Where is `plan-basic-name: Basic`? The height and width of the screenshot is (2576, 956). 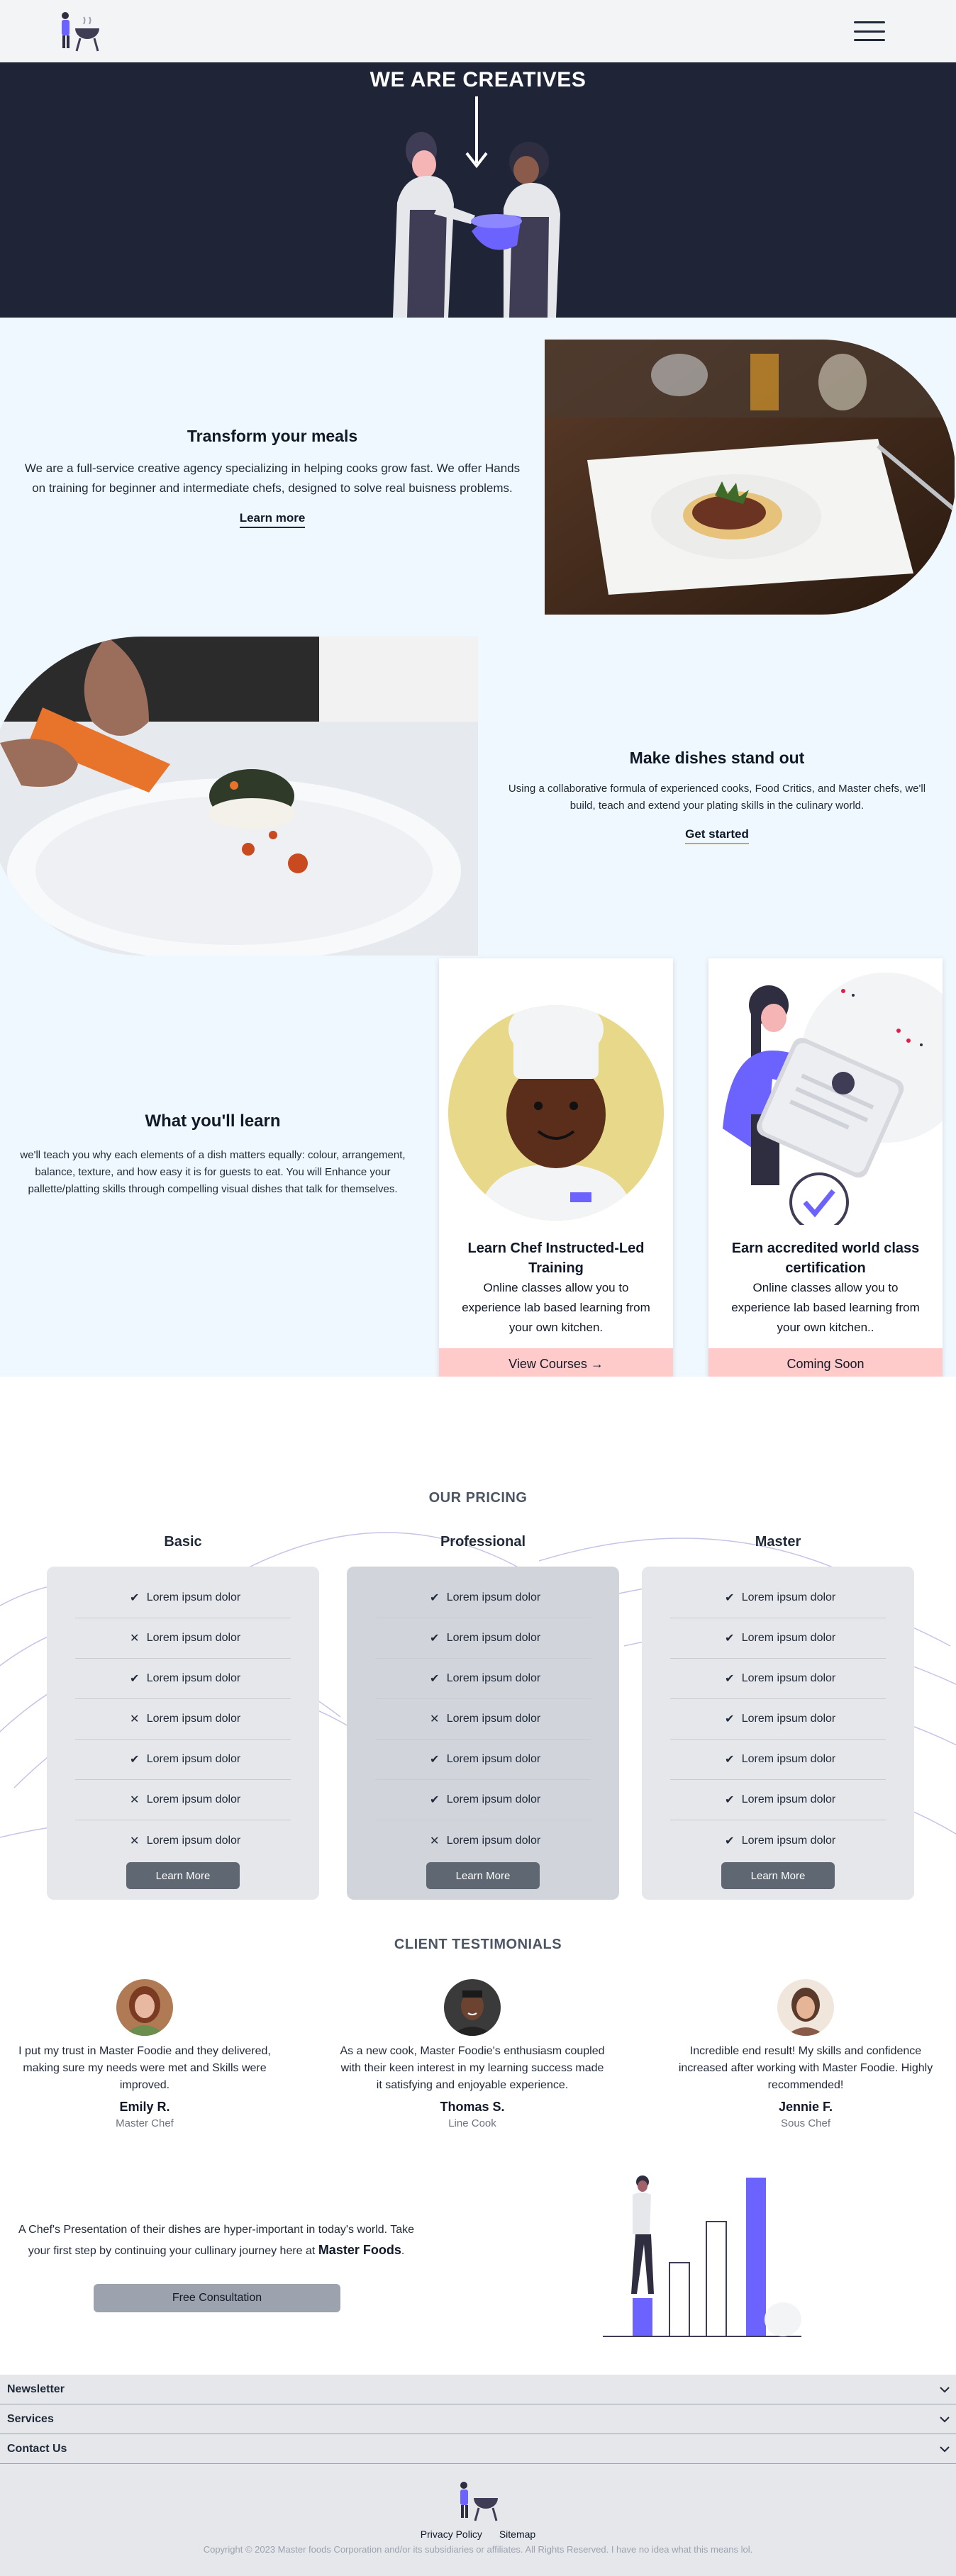
plan-basic-name: Basic is located at coordinates (183, 1542).